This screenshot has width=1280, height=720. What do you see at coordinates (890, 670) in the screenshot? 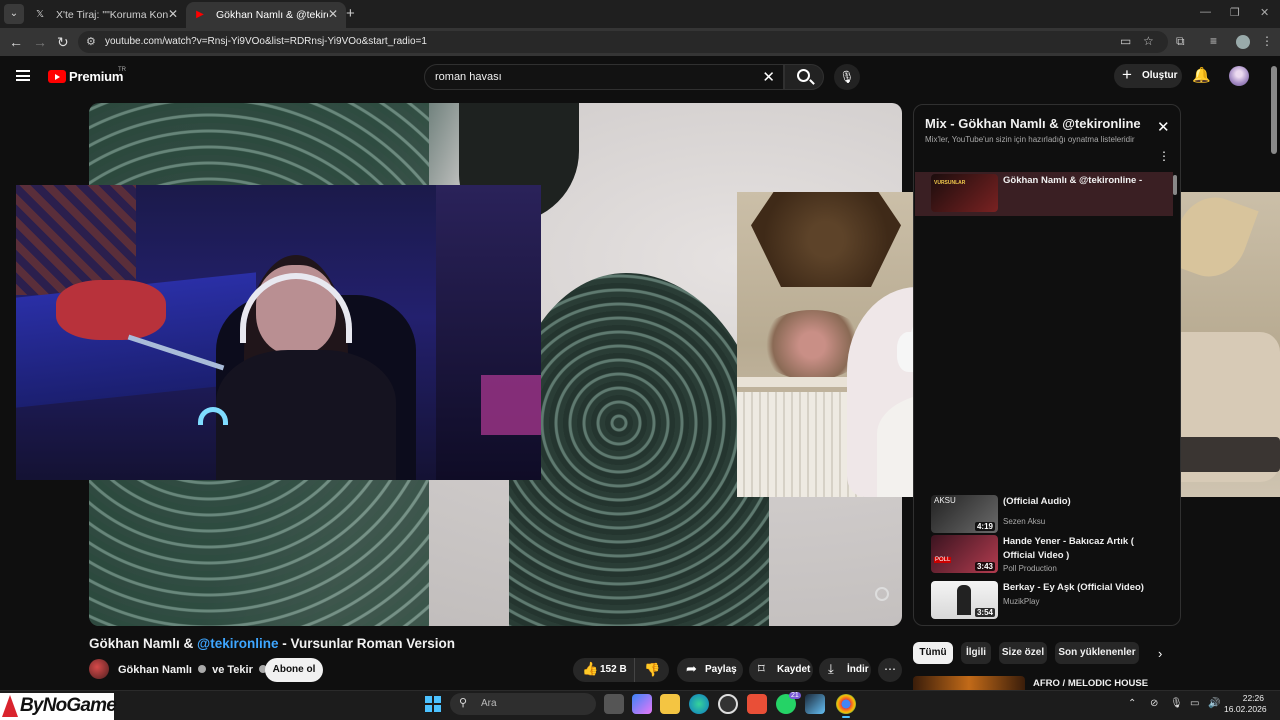
I see `more-actions-button: ⋯` at bounding box center [890, 670].